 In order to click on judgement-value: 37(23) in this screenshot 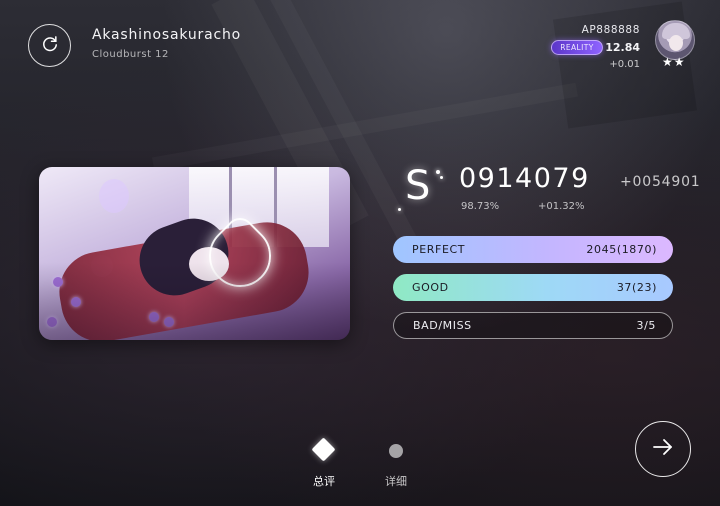, I will do `click(636, 287)`.